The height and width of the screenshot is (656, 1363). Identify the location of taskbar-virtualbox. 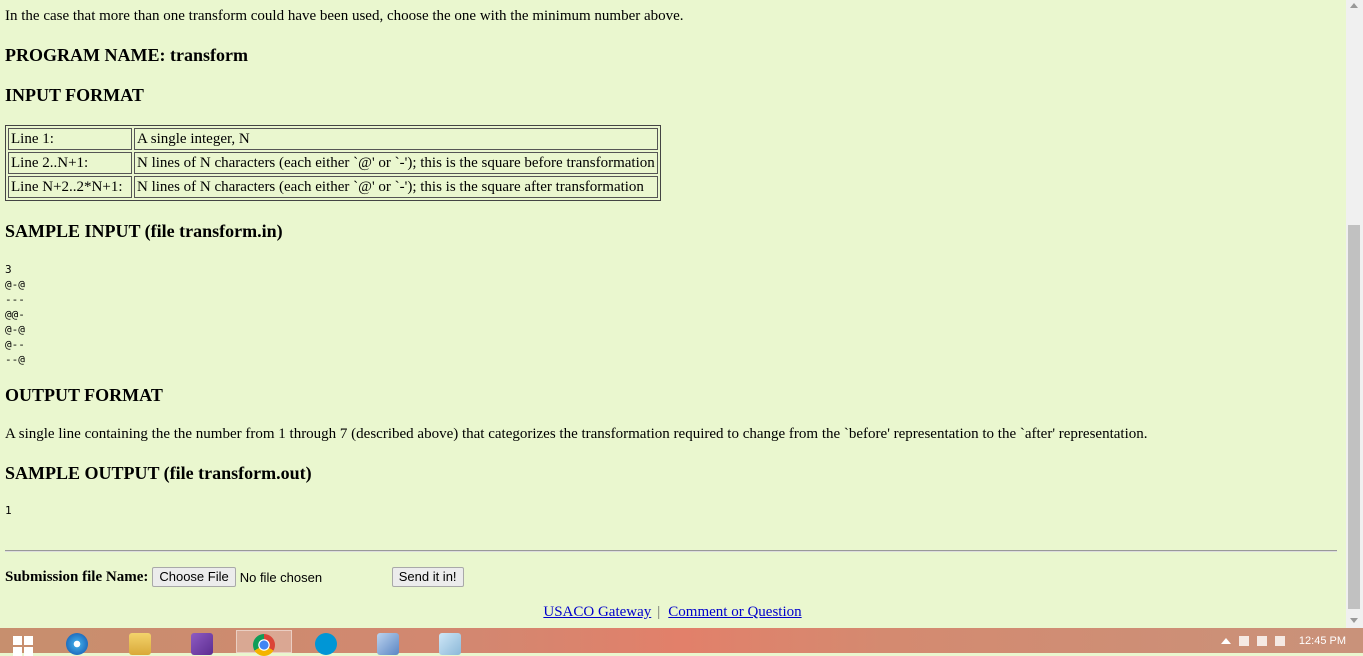
(388, 642).